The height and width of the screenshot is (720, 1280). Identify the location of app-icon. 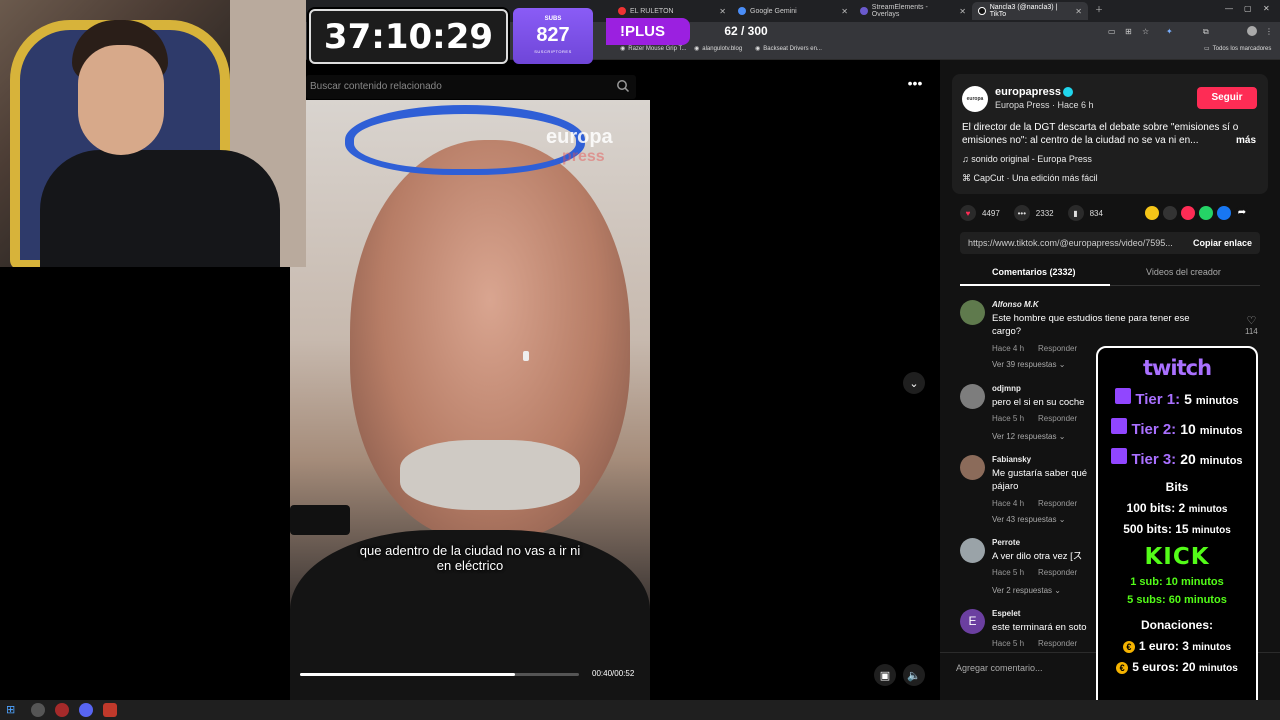
(110, 710).